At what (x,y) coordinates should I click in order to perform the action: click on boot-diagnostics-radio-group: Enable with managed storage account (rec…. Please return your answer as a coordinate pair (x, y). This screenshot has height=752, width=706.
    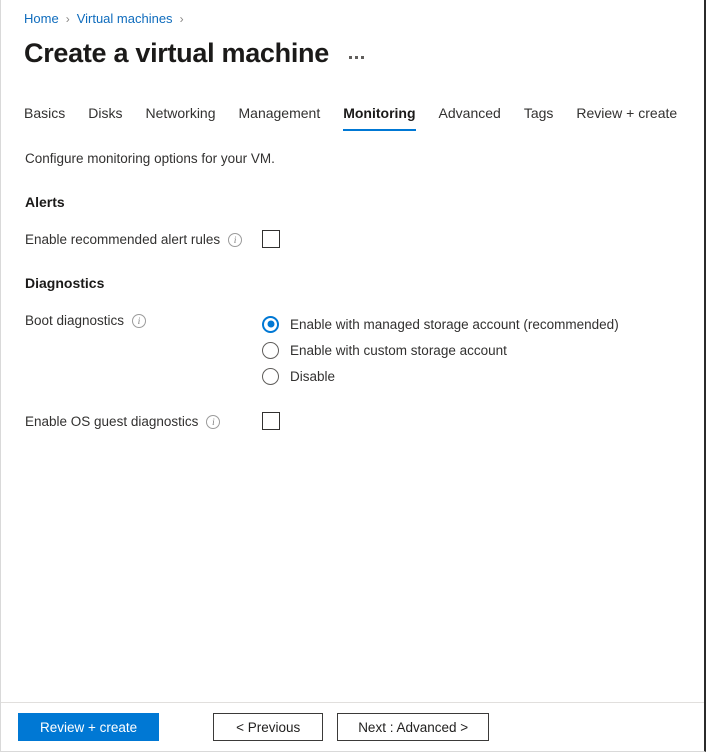
    Looking at the image, I should click on (440, 350).